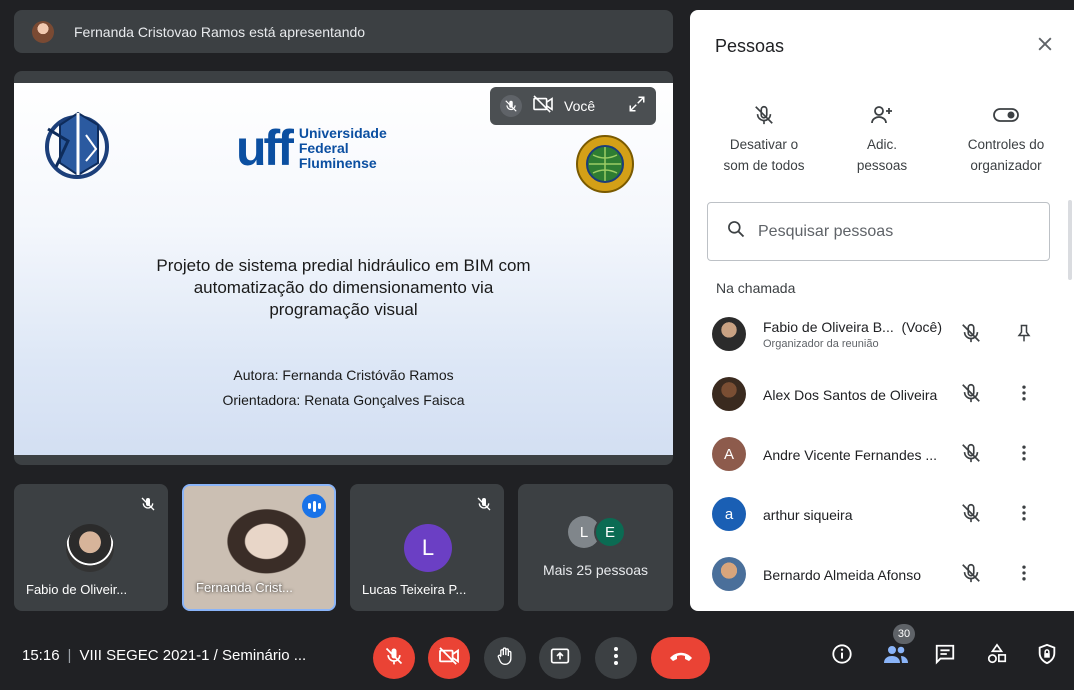 Image resolution: width=1074 pixels, height=690 pixels. I want to click on uff-mark: uff, so click(265, 148).